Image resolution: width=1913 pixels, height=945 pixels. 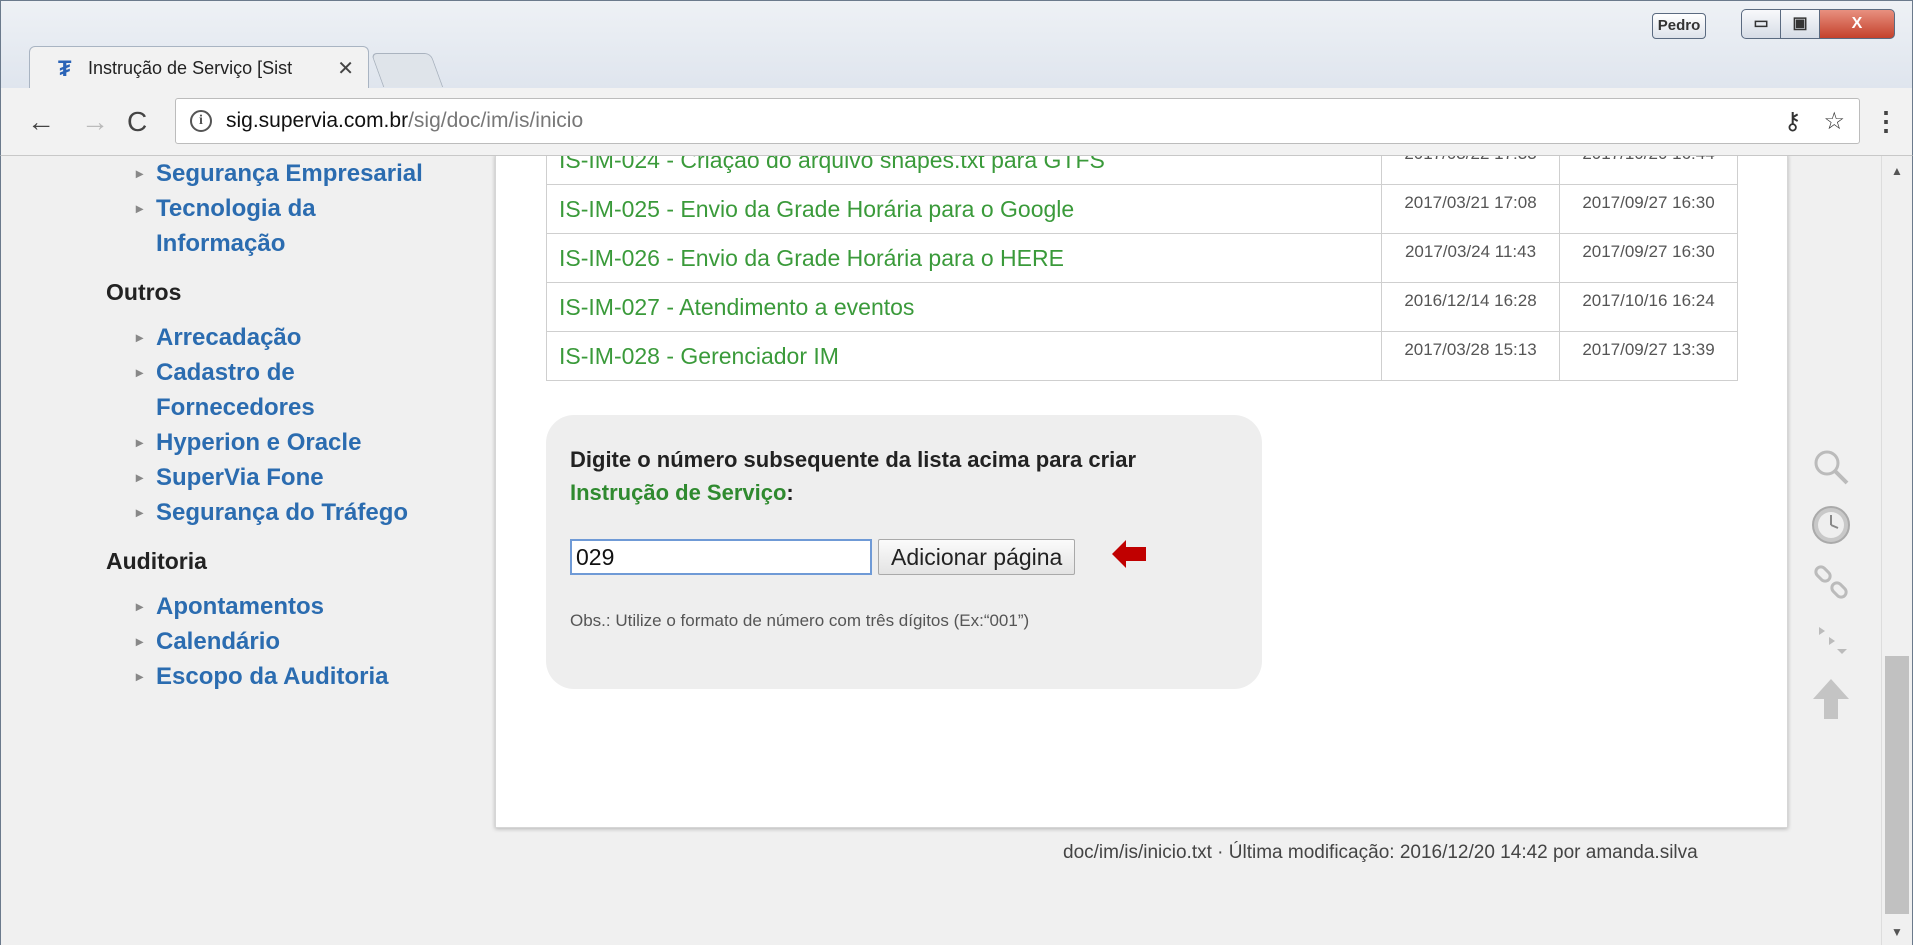 I want to click on favicon-icon: ₮, so click(x=65, y=68).